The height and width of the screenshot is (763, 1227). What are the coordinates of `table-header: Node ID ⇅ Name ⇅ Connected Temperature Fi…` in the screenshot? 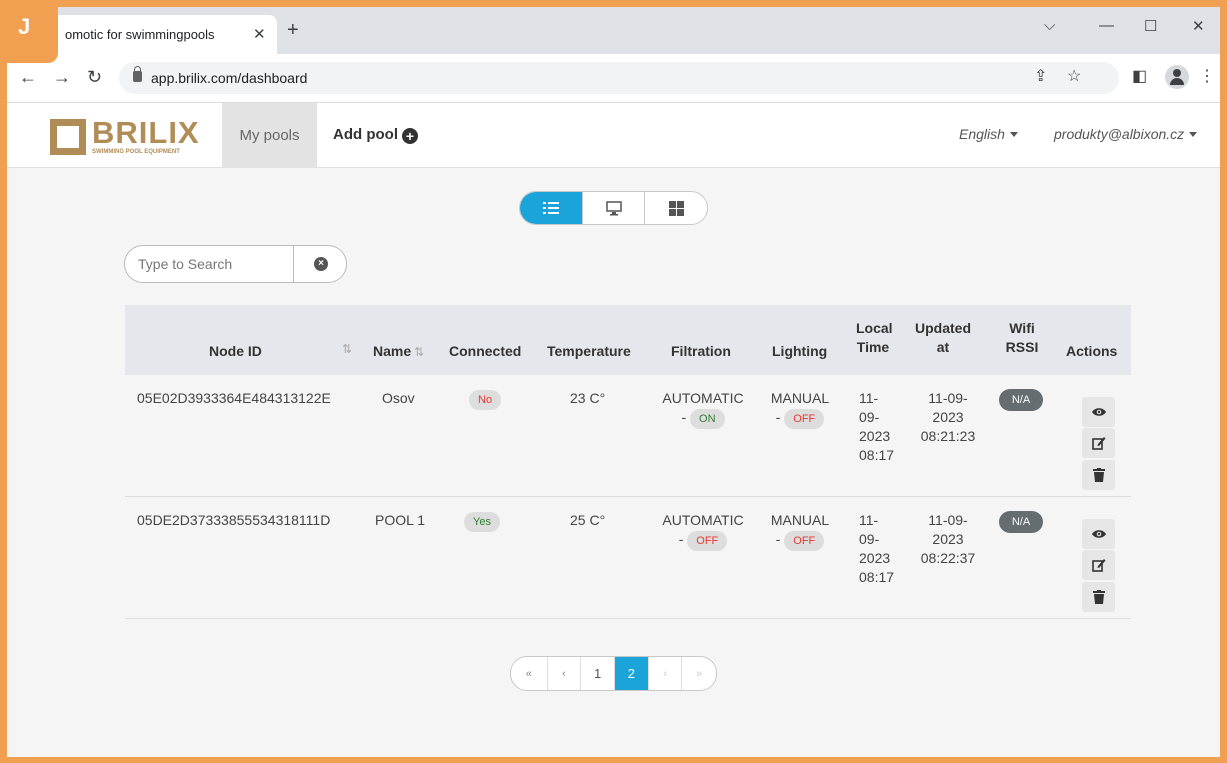 It's located at (628, 340).